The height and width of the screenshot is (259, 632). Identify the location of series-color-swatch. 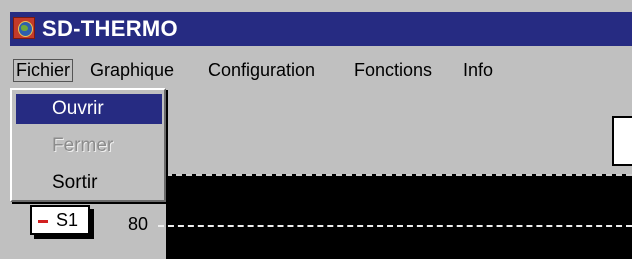
(43, 221).